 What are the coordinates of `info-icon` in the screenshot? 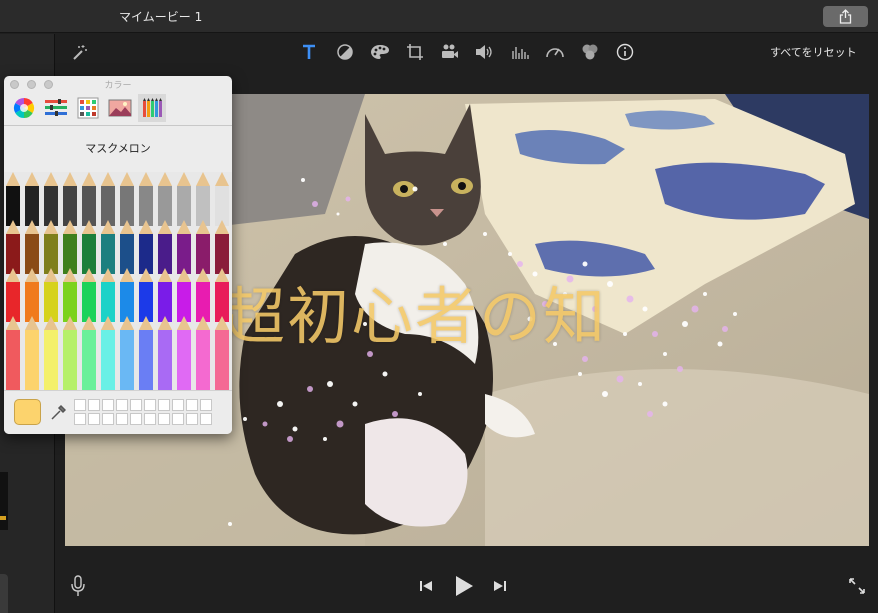 It's located at (625, 52).